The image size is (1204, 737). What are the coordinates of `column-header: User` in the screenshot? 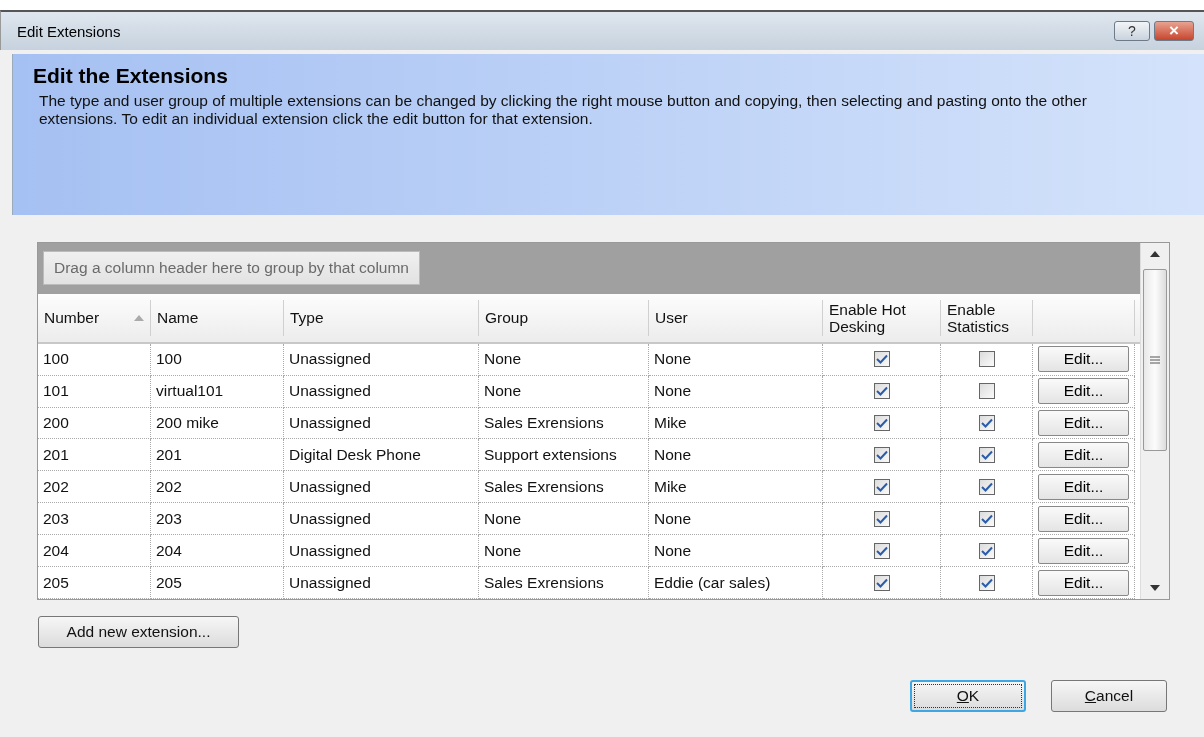 It's located at (736, 317).